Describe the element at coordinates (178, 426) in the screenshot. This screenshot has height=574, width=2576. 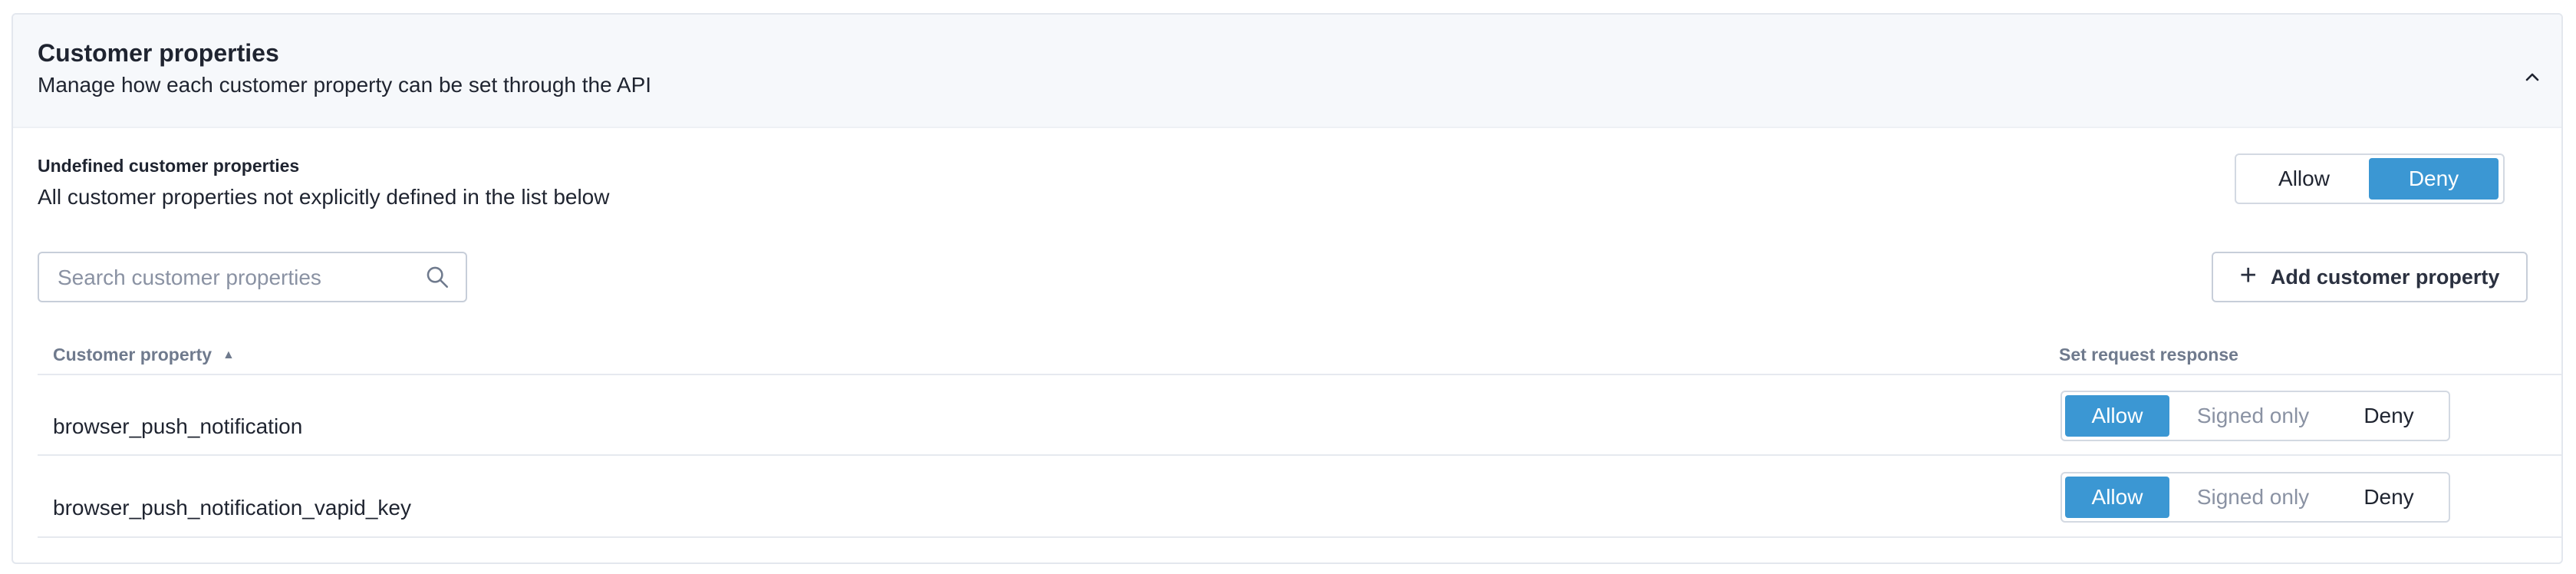
I see `table-row-property-name: browser_push_notification` at that location.